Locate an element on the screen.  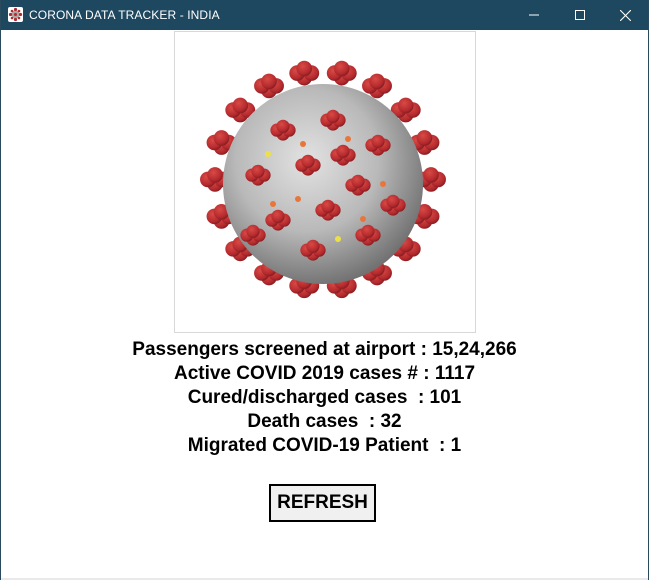
maximize-icon is located at coordinates (580, 15).